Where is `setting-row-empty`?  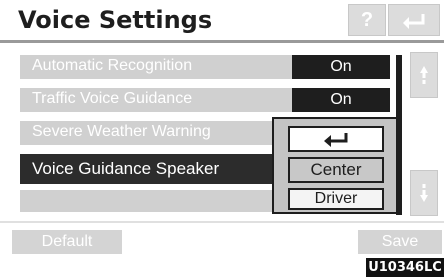
setting-row-empty is located at coordinates (146, 201).